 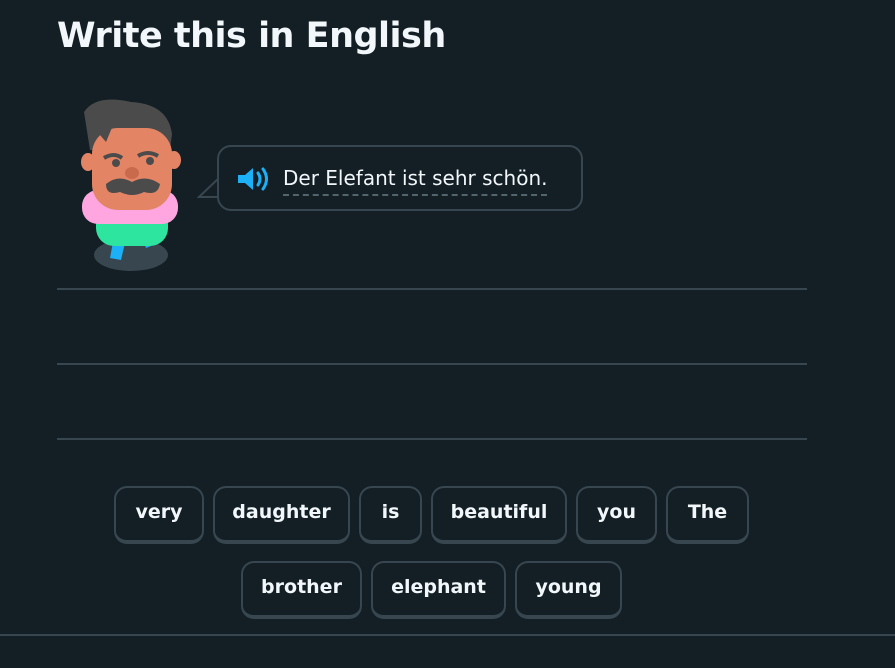 What do you see at coordinates (301, 590) in the screenshot?
I see `word-chip-brother: brother` at bounding box center [301, 590].